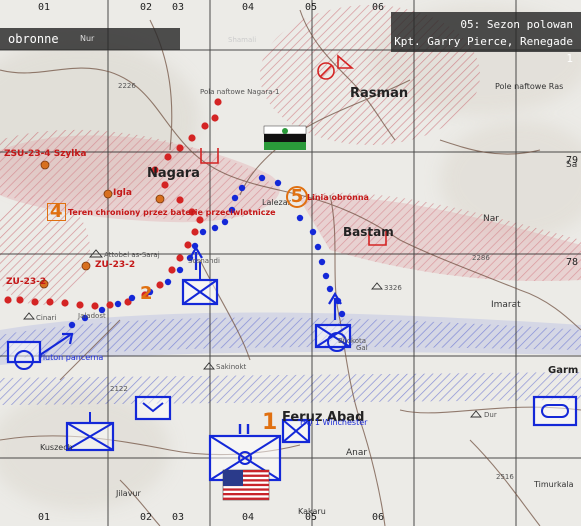 The image size is (581, 526). Describe the element at coordinates (516, 24) in the screenshot. I see `mission-title: 05: Sezon polowan` at that location.